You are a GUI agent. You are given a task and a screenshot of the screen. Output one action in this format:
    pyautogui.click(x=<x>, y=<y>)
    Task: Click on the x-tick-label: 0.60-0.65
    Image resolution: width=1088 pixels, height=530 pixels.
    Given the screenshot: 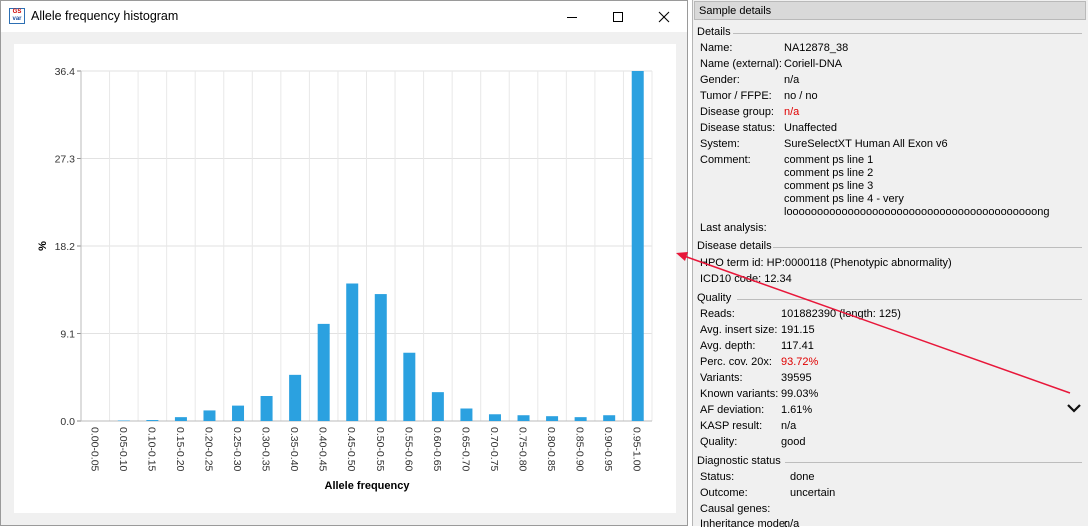 What is the action you would take?
    pyautogui.click(x=437, y=449)
    